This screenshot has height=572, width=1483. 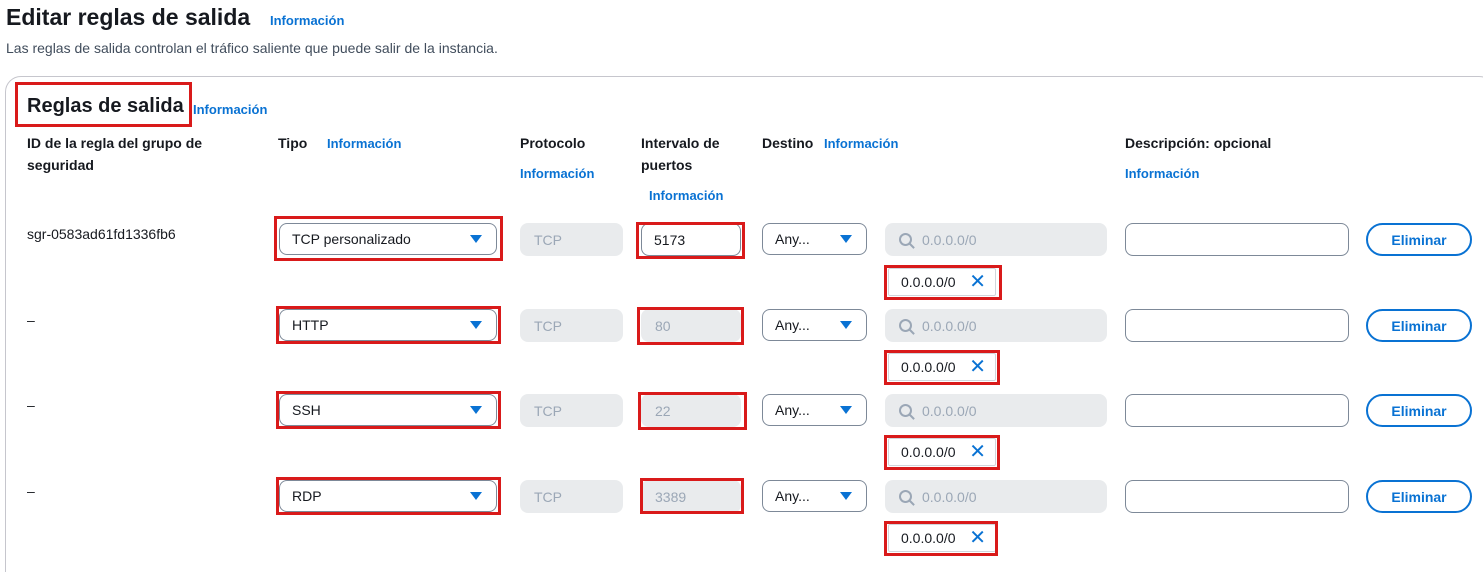 What do you see at coordinates (351, 239) in the screenshot?
I see `type-select-value: TCP personalizado` at bounding box center [351, 239].